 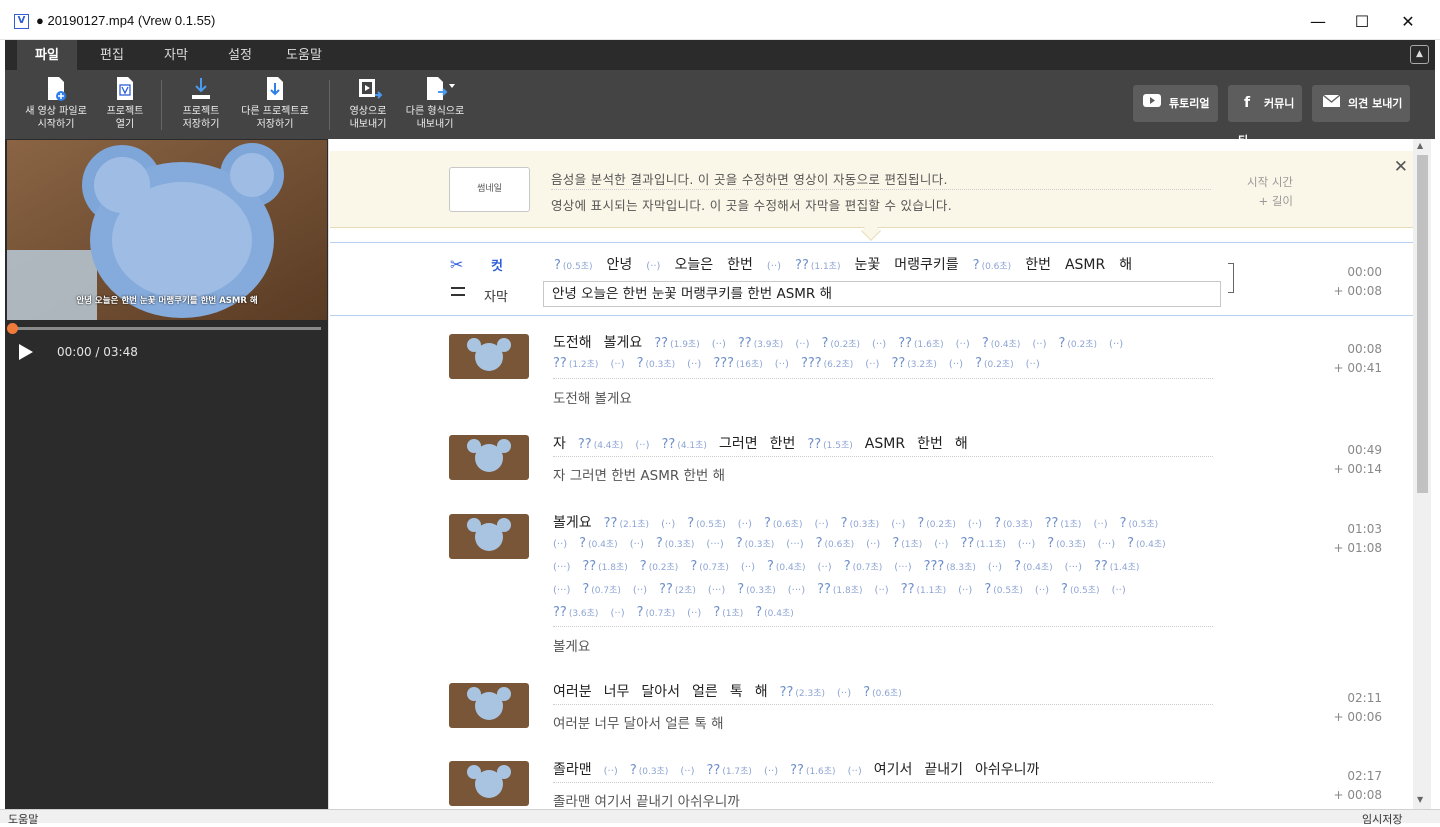 What do you see at coordinates (201, 103) in the screenshot?
I see `save-project-button: 프로젝트 저장하기` at bounding box center [201, 103].